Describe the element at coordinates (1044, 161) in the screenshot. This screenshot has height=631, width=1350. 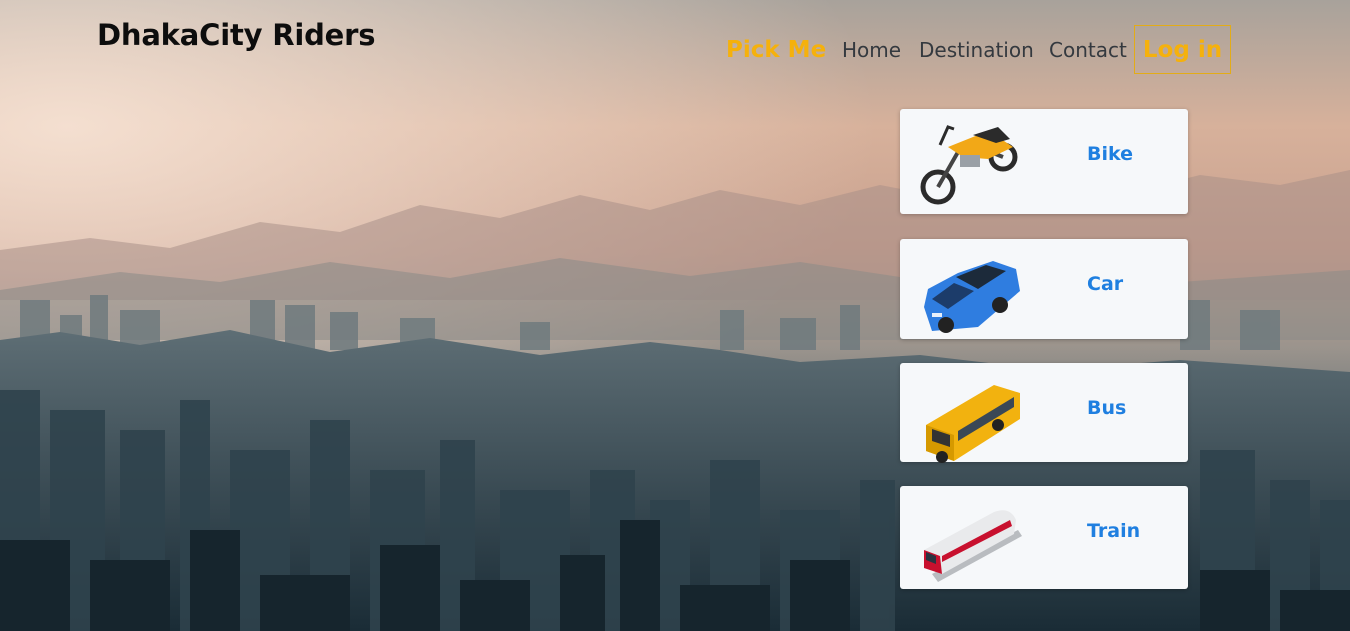
I see `vehicle-card-bike: Bike` at that location.